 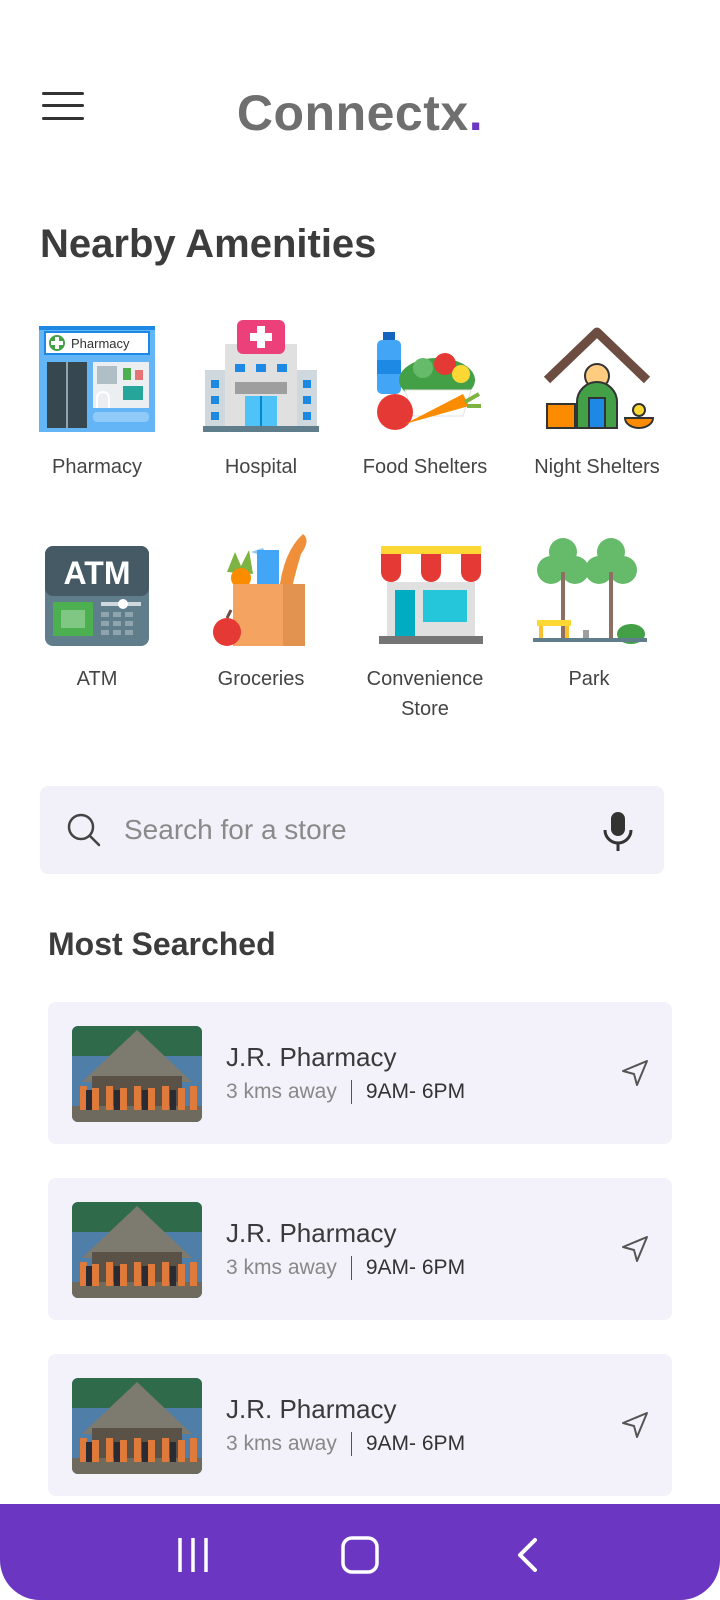 What do you see at coordinates (193, 1555) in the screenshot?
I see `recent-apps-icon` at bounding box center [193, 1555].